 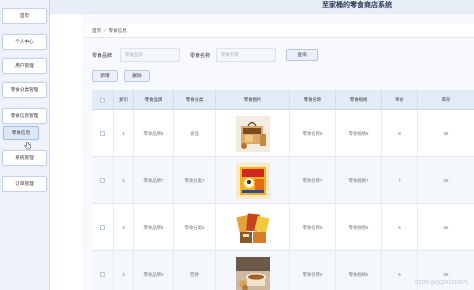 What do you see at coordinates (252, 273) in the screenshot?
I see `tea-snack-image` at bounding box center [252, 273].